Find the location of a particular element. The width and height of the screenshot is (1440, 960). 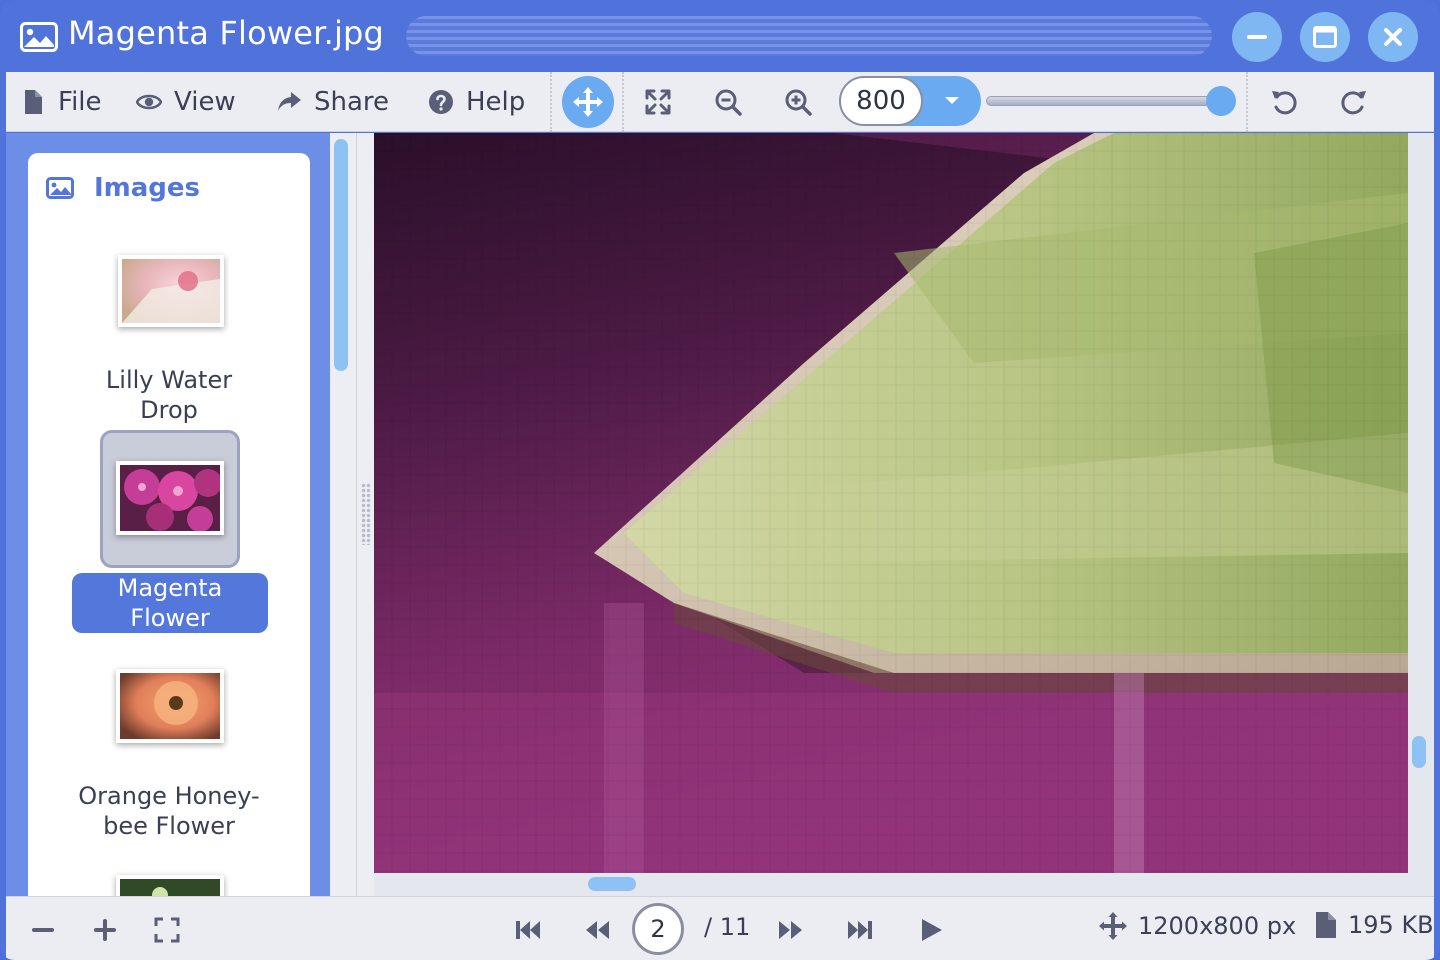

fit-to-window-button is located at coordinates (658, 102).